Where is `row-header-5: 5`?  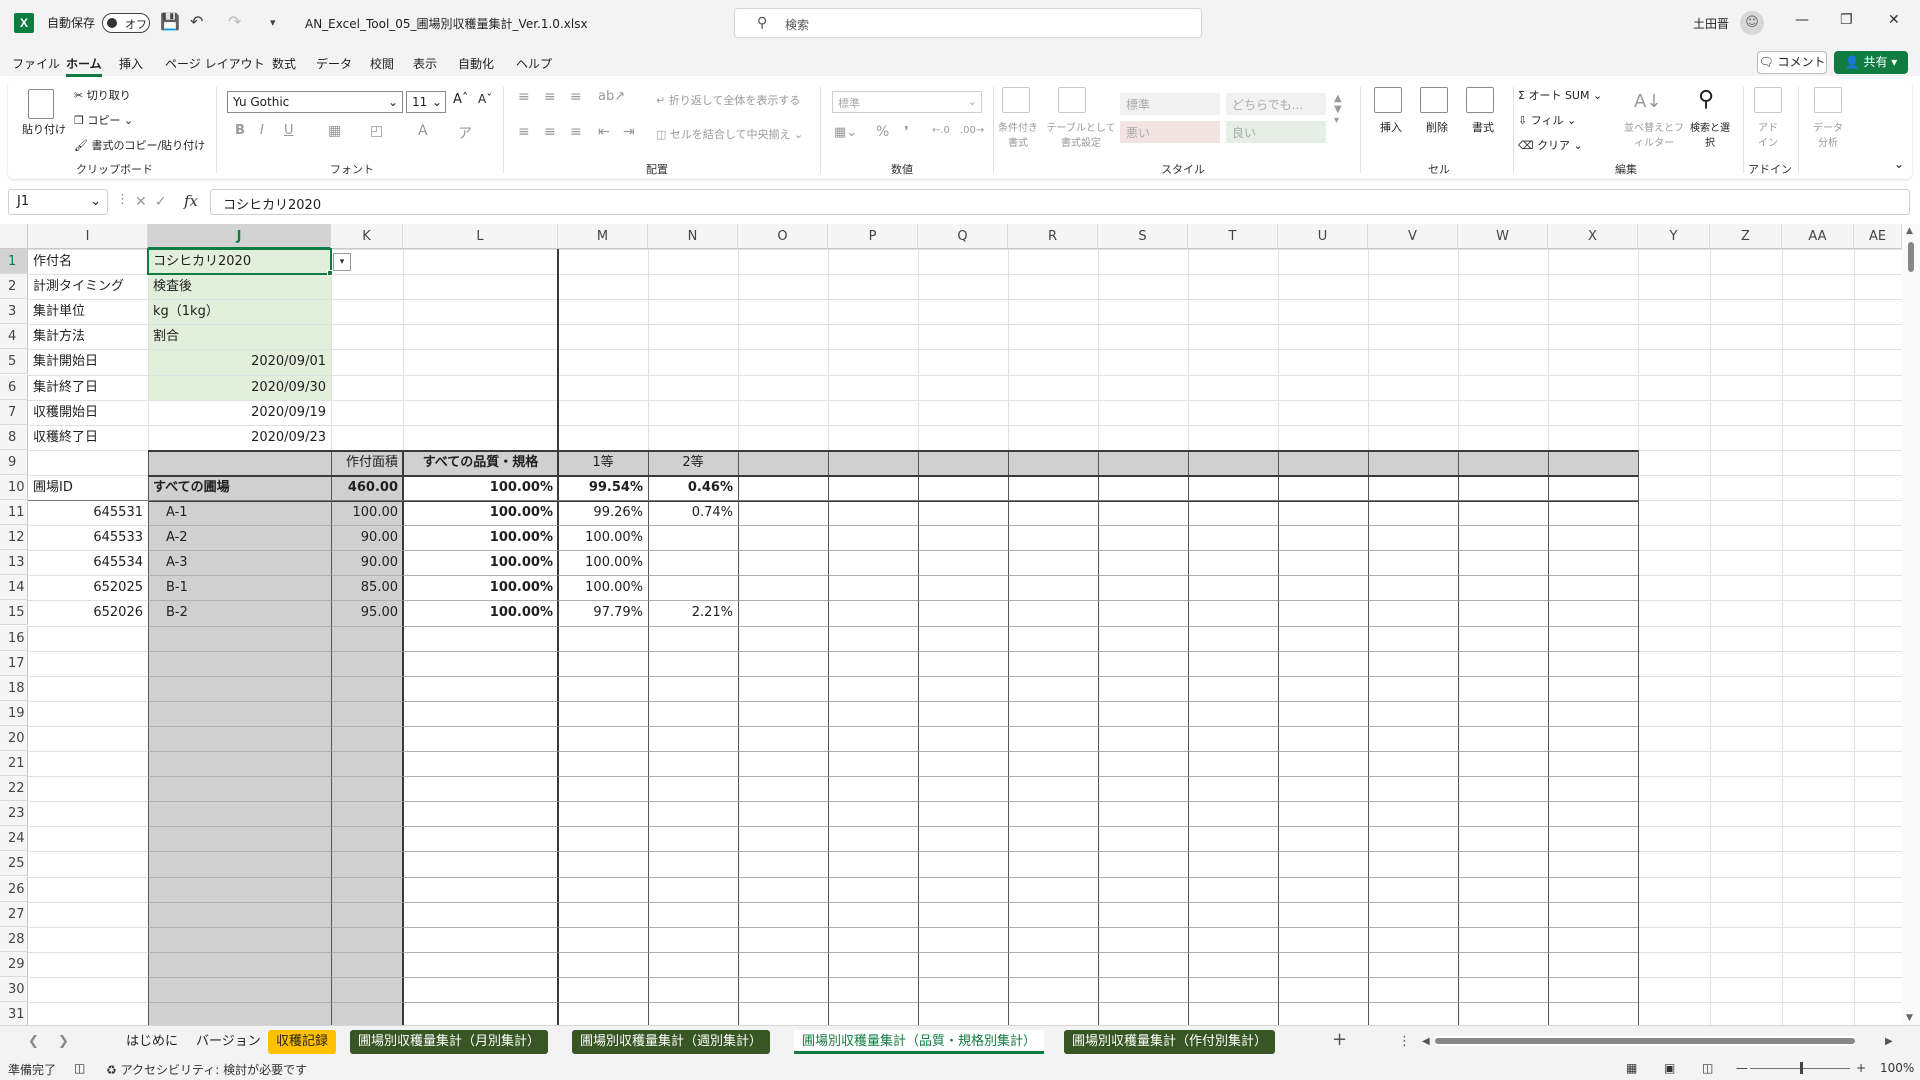
row-header-5: 5 is located at coordinates (14, 362).